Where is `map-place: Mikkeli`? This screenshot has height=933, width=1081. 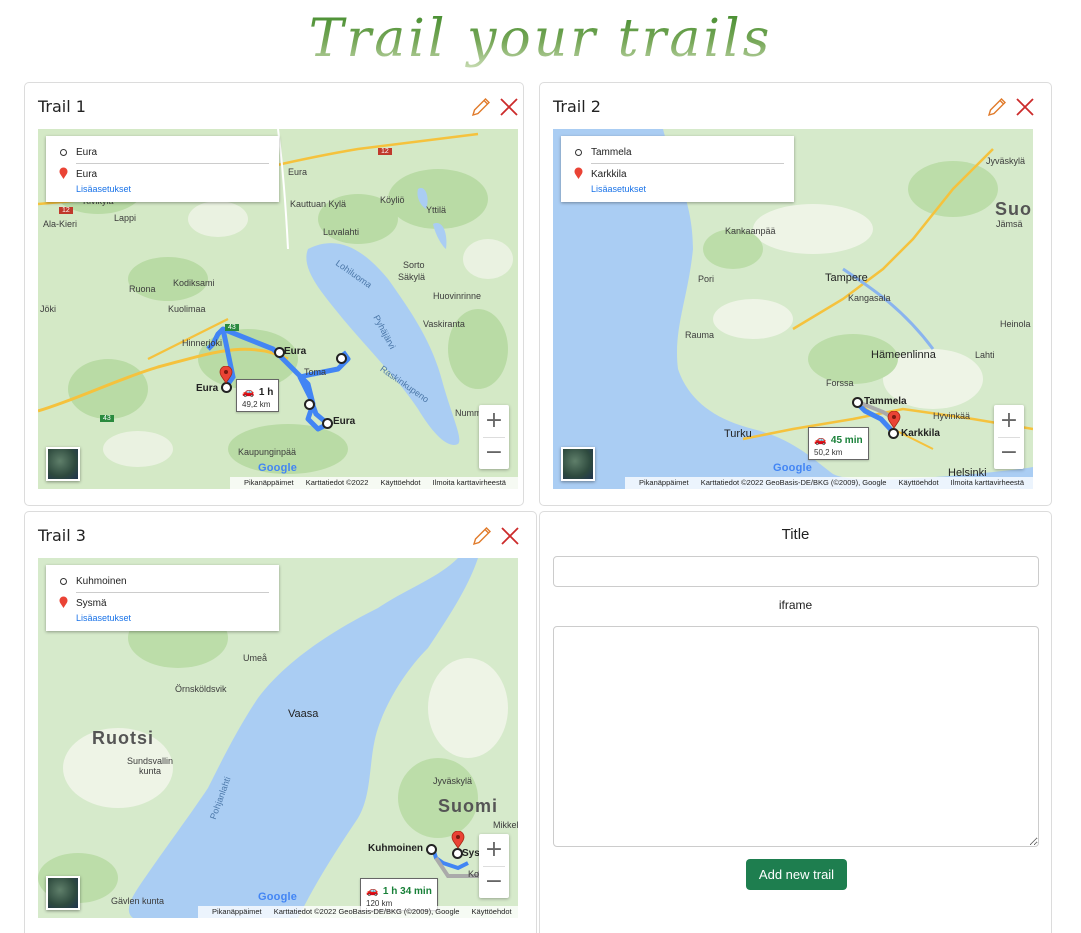 map-place: Mikkeli is located at coordinates (505, 825).